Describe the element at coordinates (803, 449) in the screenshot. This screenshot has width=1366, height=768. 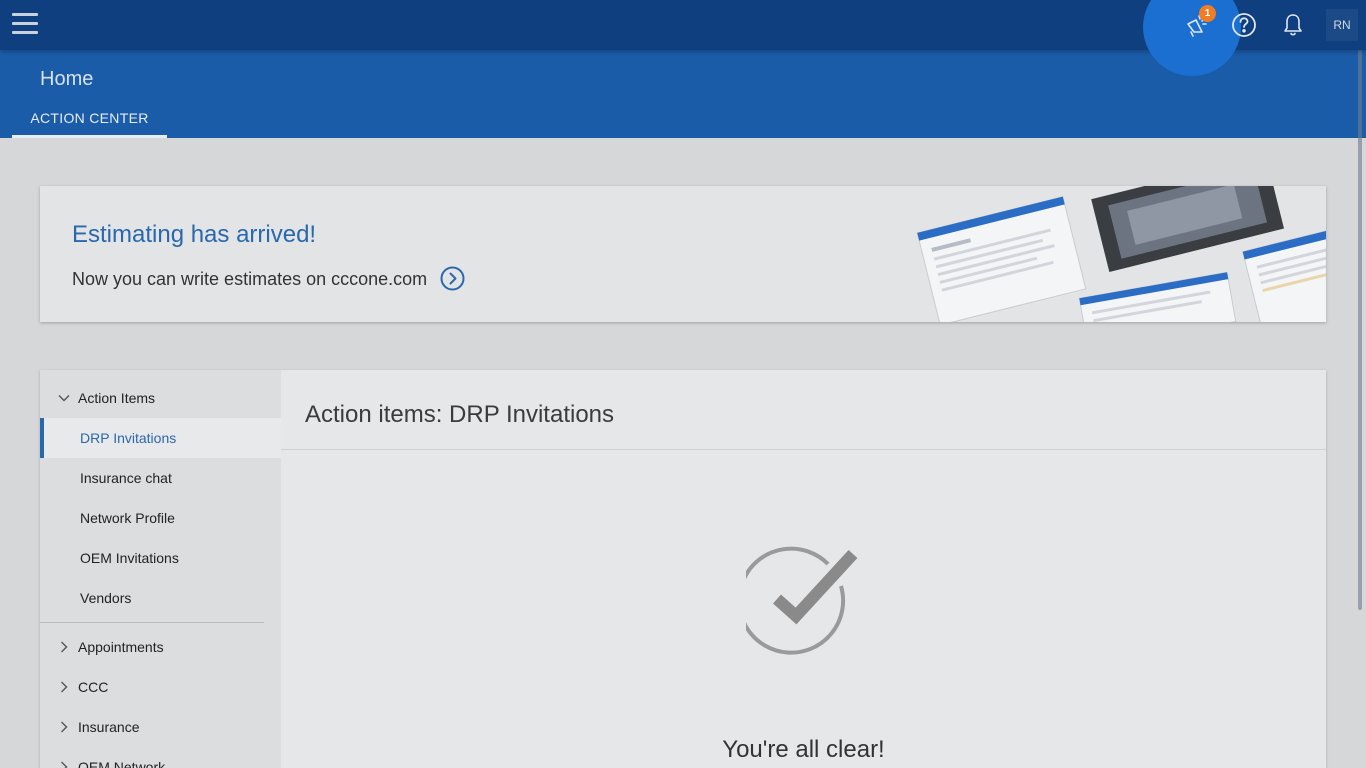
I see `content-divider` at that location.